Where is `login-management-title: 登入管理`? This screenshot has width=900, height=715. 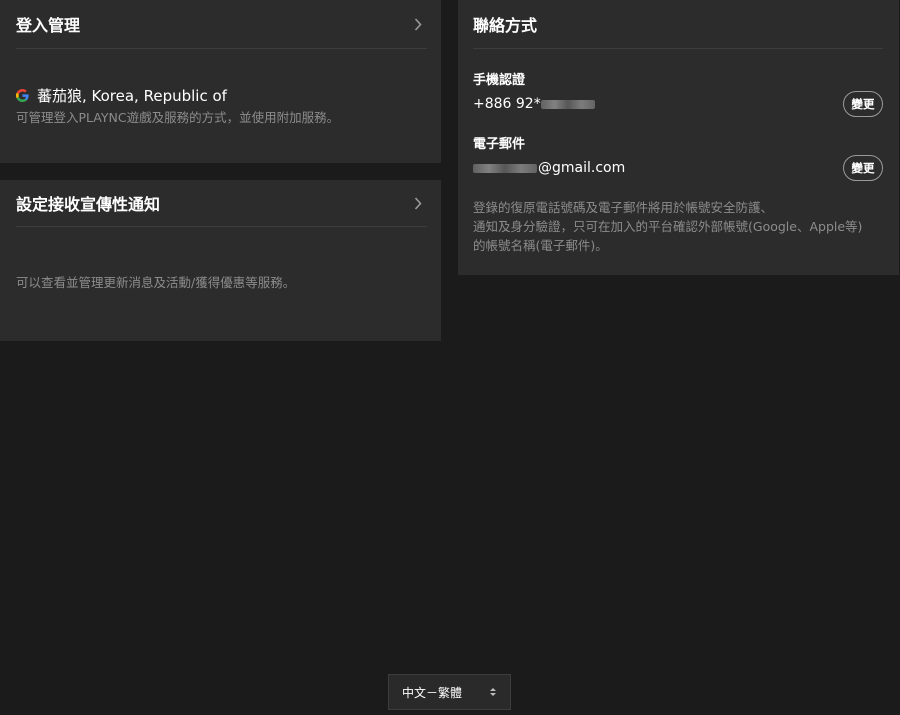 login-management-title: 登入管理 is located at coordinates (48, 25).